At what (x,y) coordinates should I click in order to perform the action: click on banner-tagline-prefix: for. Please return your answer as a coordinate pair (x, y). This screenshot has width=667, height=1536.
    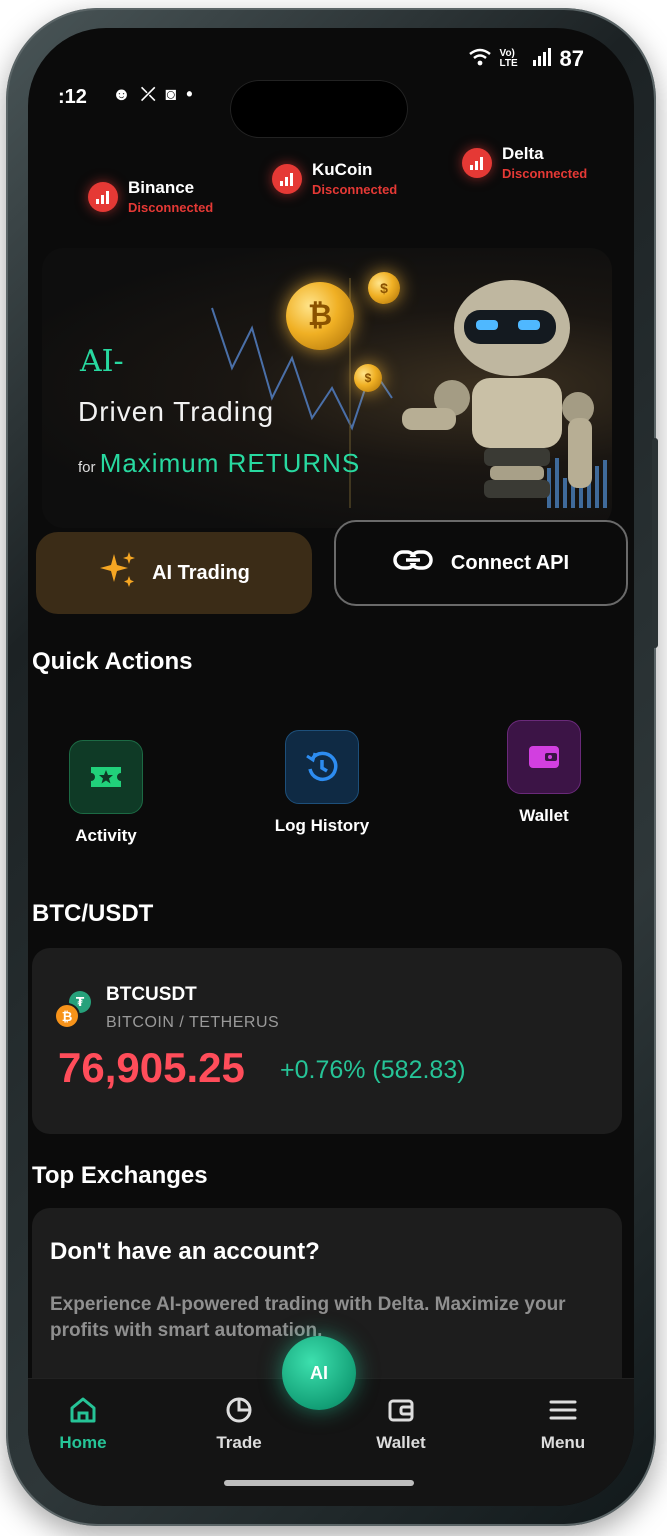
    Looking at the image, I should click on (87, 467).